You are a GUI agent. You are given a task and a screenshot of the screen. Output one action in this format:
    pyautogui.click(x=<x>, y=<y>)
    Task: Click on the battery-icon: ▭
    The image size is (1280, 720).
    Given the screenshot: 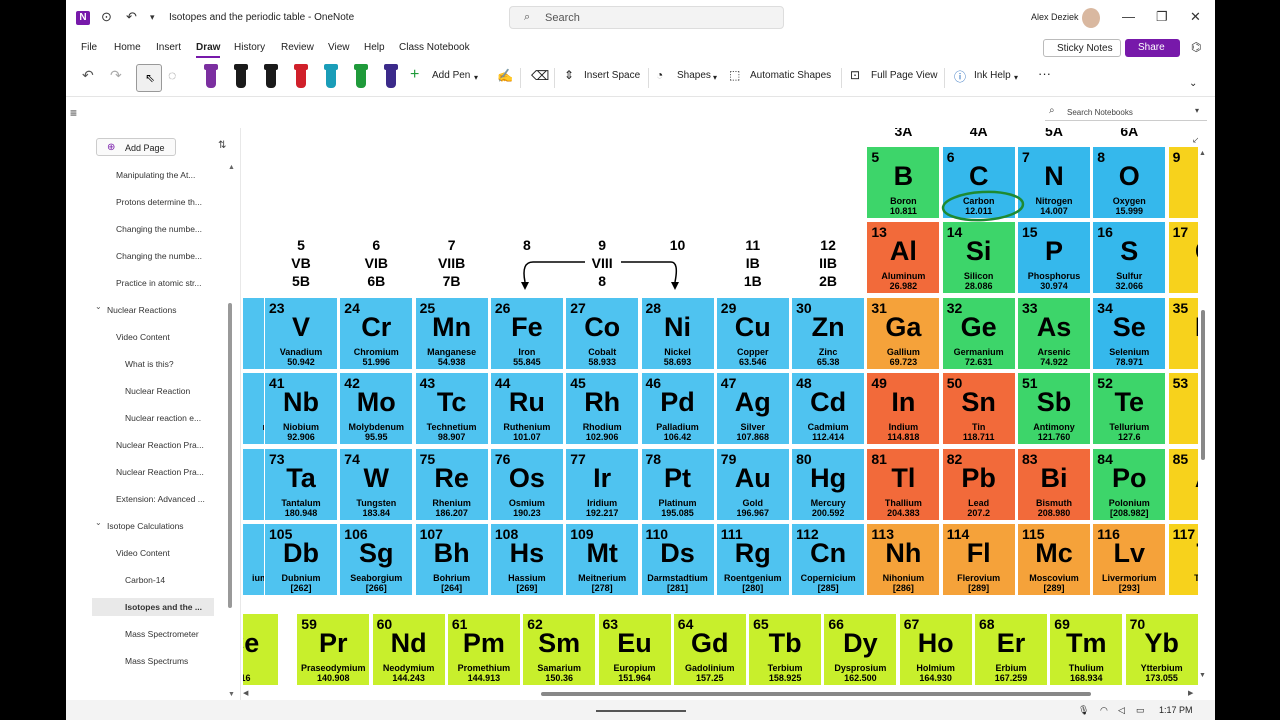 What is the action you would take?
    pyautogui.click(x=1140, y=710)
    